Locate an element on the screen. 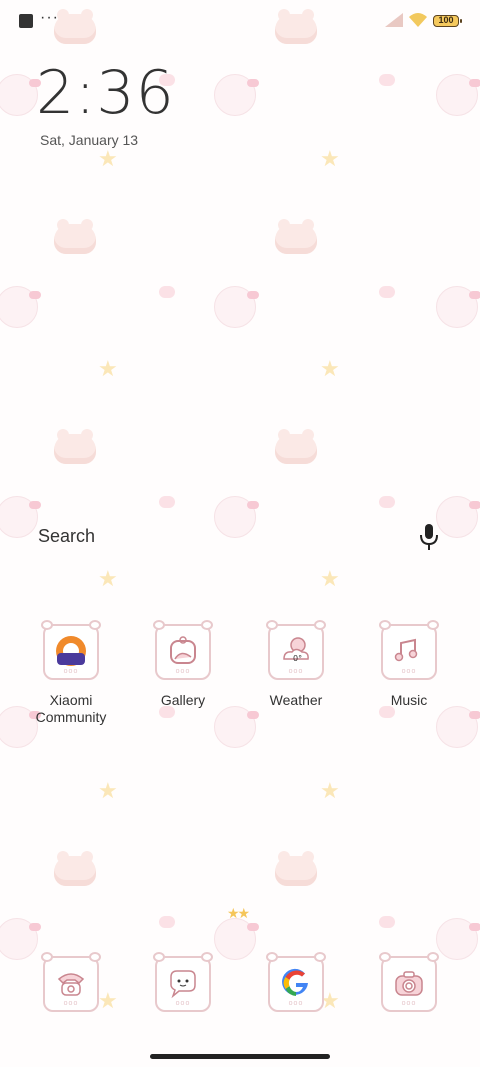  microphone-icon is located at coordinates (429, 537).